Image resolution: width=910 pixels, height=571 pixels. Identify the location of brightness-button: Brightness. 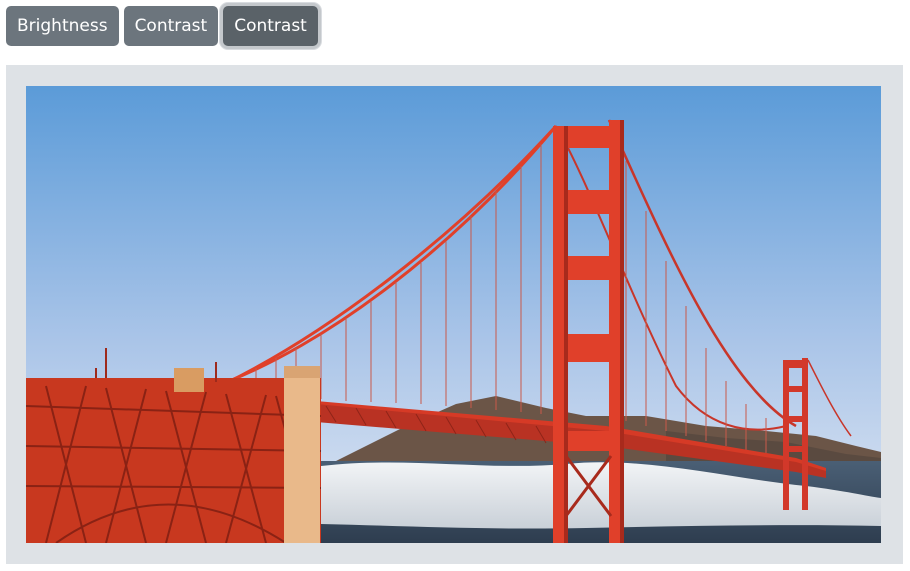
(62, 26).